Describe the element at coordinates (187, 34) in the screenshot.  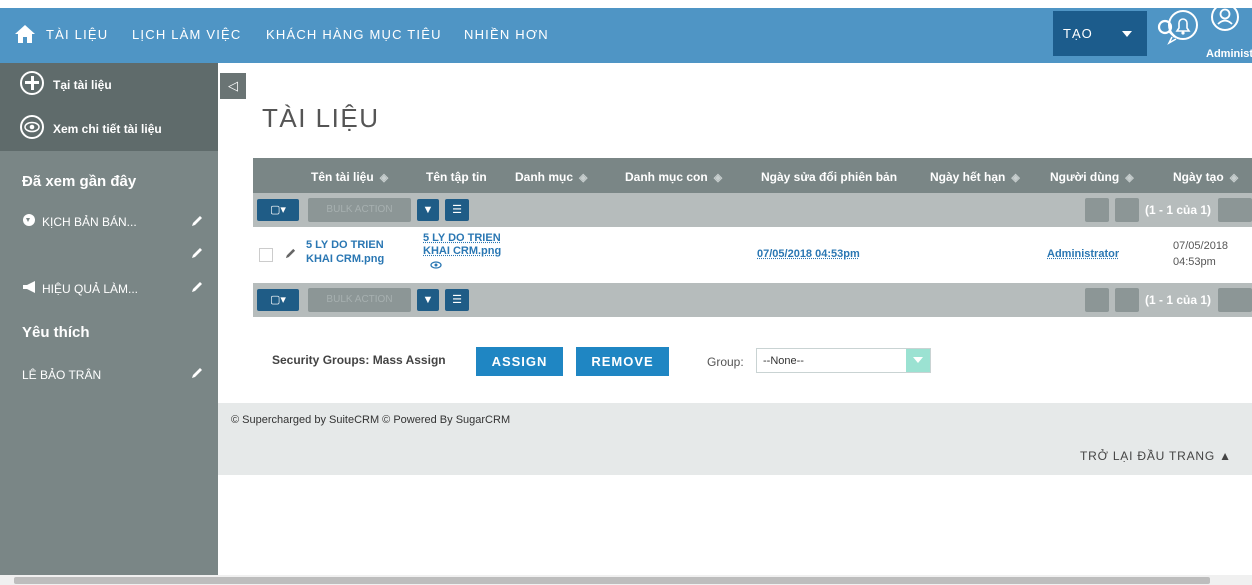
I see `nav-lich-lam-viec: LỊCH LÀM VIỆC` at that location.